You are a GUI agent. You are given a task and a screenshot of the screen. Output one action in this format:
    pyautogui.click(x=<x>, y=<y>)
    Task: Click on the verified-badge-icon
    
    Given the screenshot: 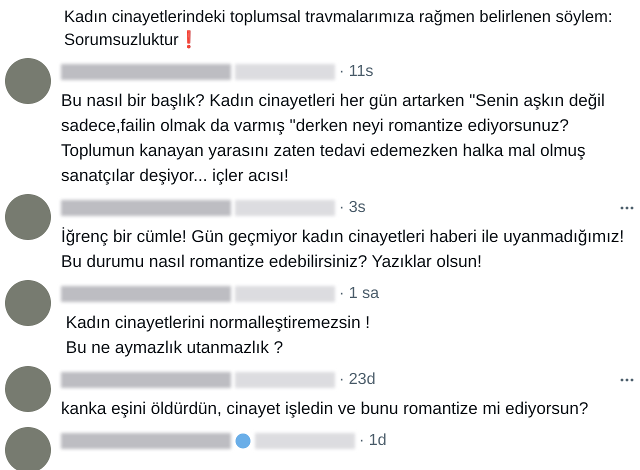 What is the action you would take?
    pyautogui.click(x=243, y=441)
    